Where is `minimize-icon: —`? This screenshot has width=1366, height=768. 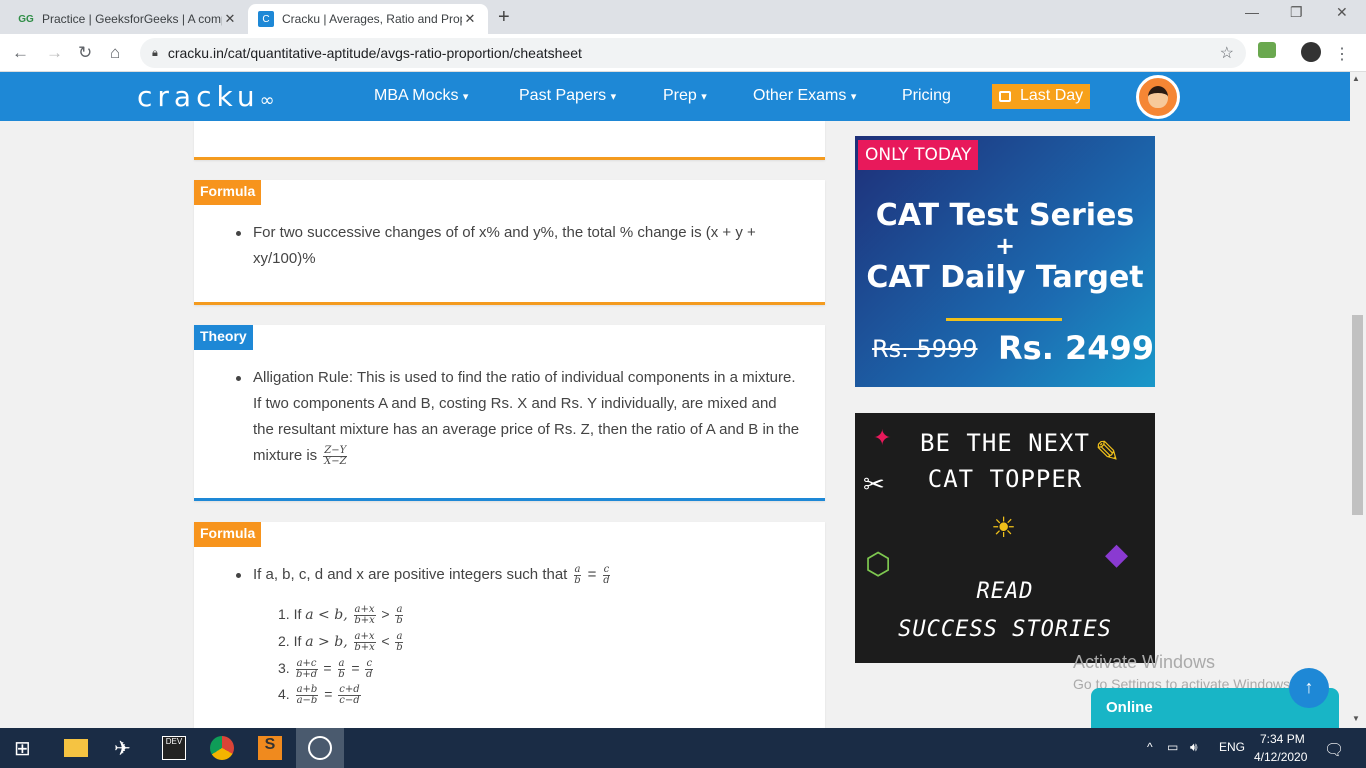
minimize-icon: — is located at coordinates (1252, 12).